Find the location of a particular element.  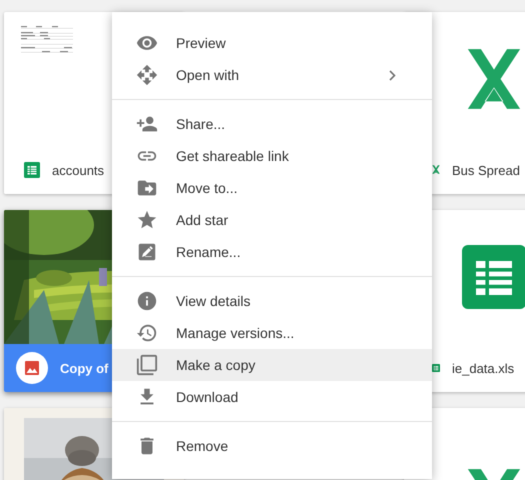

excel-logo-icon is located at coordinates (494, 79).